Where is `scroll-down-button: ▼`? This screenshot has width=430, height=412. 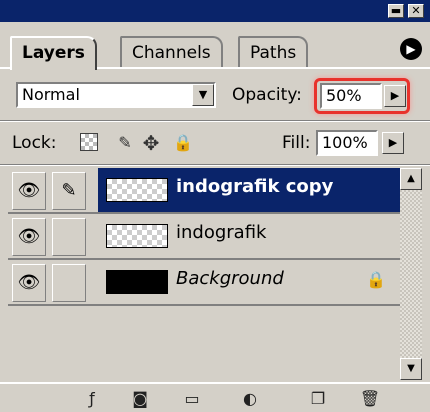 scroll-down-button: ▼ is located at coordinates (411, 369).